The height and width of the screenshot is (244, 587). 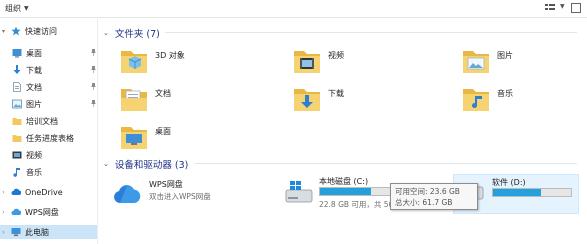 What do you see at coordinates (16, 31) in the screenshot?
I see `star-icon` at bounding box center [16, 31].